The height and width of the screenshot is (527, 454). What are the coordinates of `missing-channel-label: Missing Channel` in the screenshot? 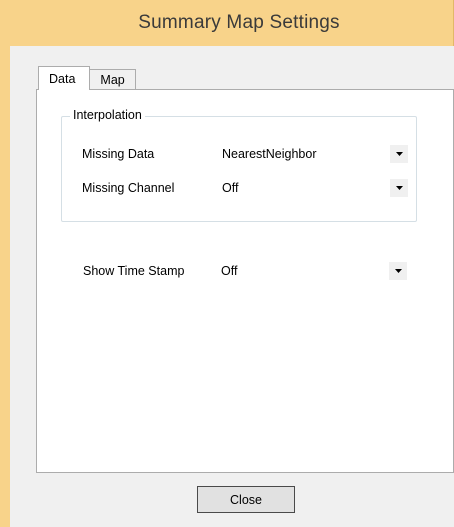 It's located at (128, 188).